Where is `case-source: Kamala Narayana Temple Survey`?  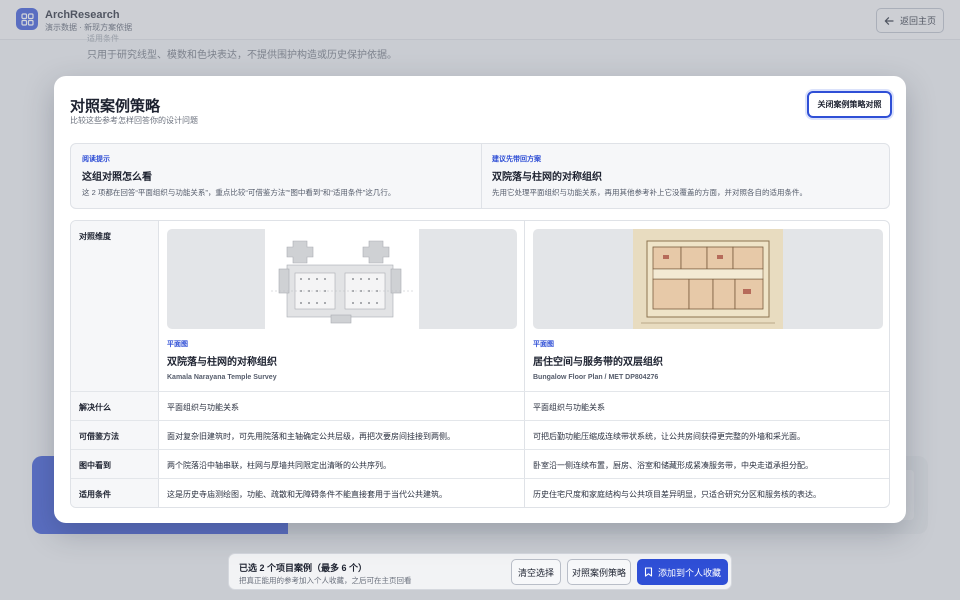
case-source: Kamala Narayana Temple Survey is located at coordinates (222, 377).